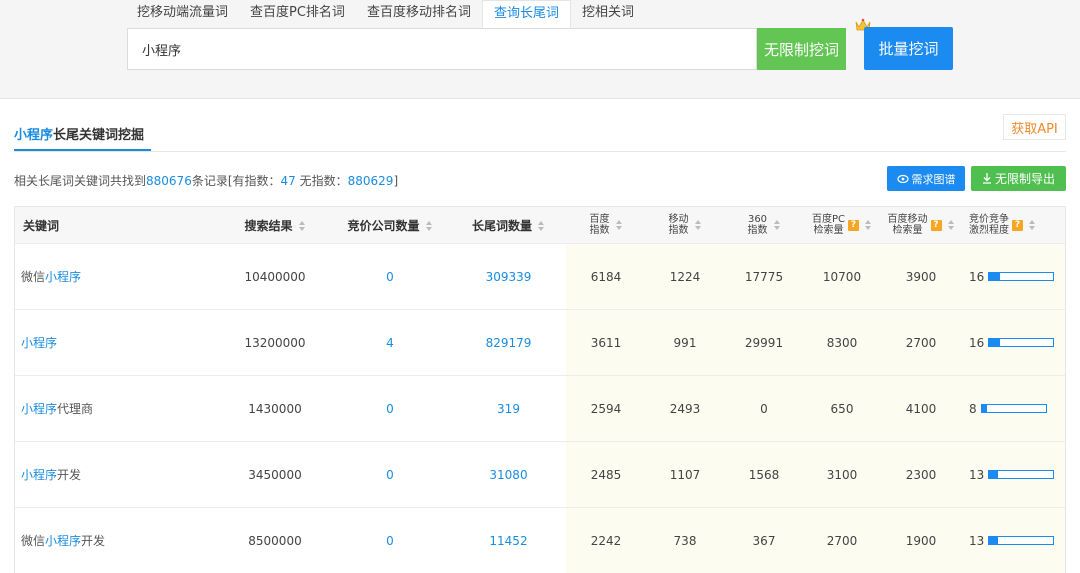  Describe the element at coordinates (508, 277) in the screenshot. I see `longtail-link: 309339` at that location.